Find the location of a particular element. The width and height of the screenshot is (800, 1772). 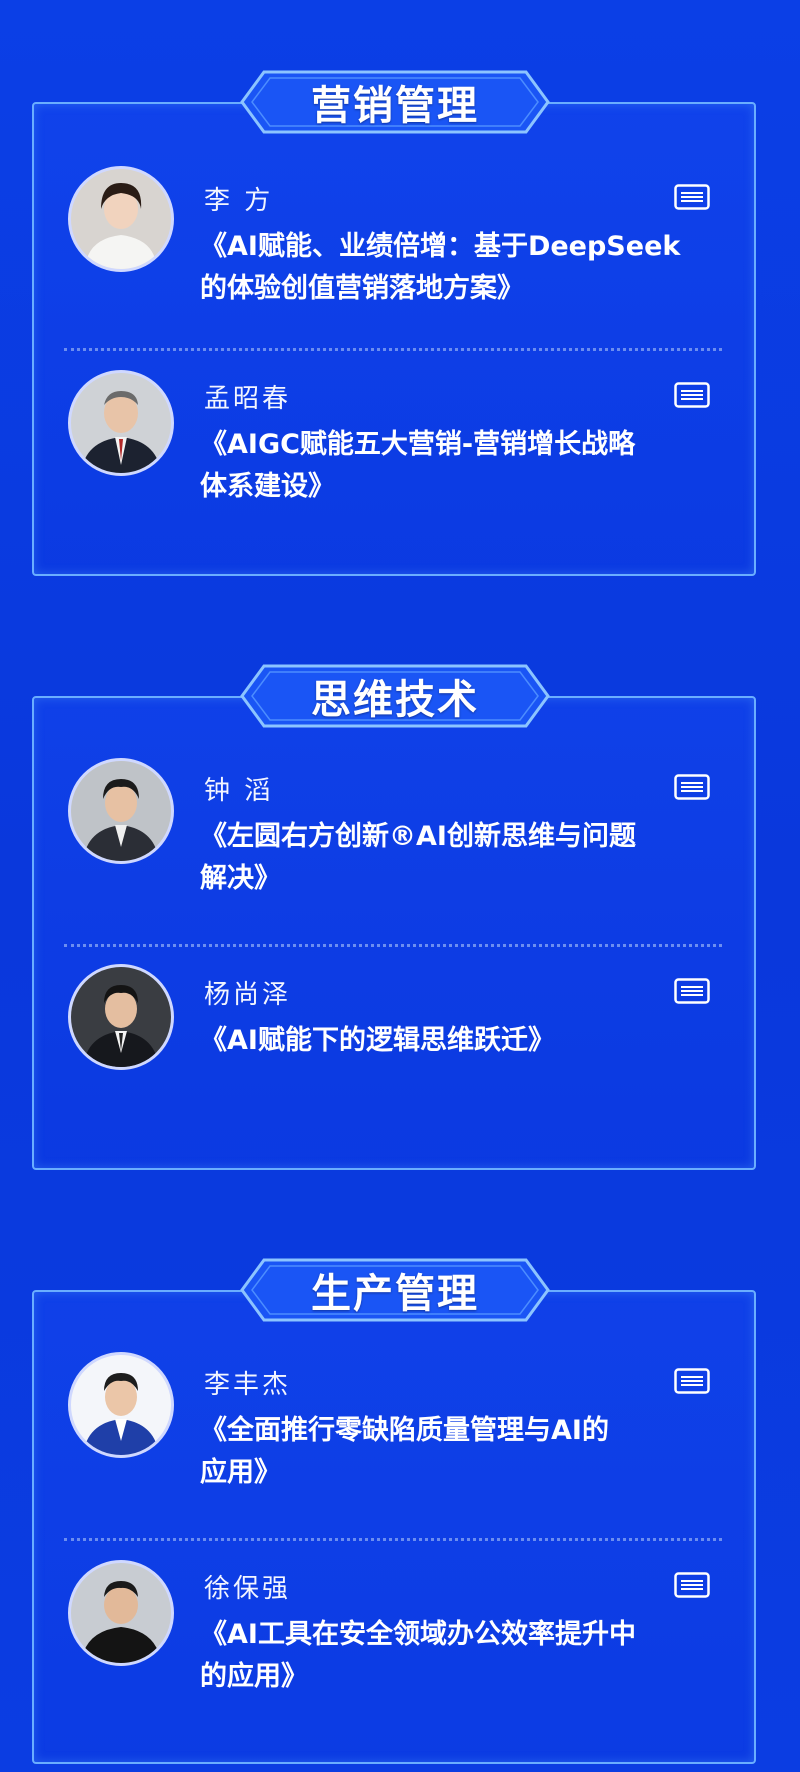

speaker-name: 李丰杰 is located at coordinates (248, 1385).